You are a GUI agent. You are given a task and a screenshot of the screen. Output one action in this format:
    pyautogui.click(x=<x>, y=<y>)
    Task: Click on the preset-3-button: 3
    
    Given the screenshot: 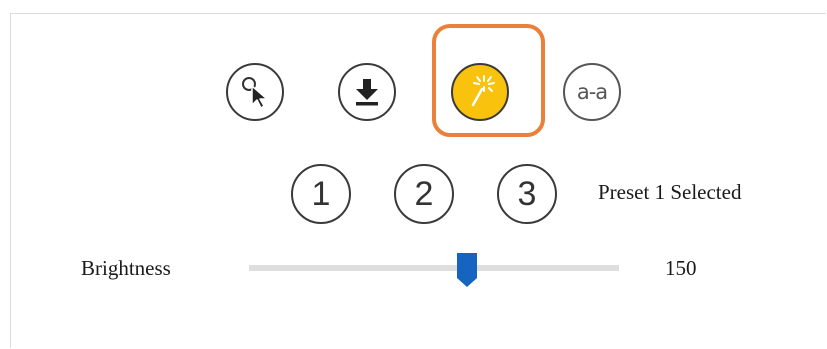 What is the action you would take?
    pyautogui.click(x=527, y=194)
    